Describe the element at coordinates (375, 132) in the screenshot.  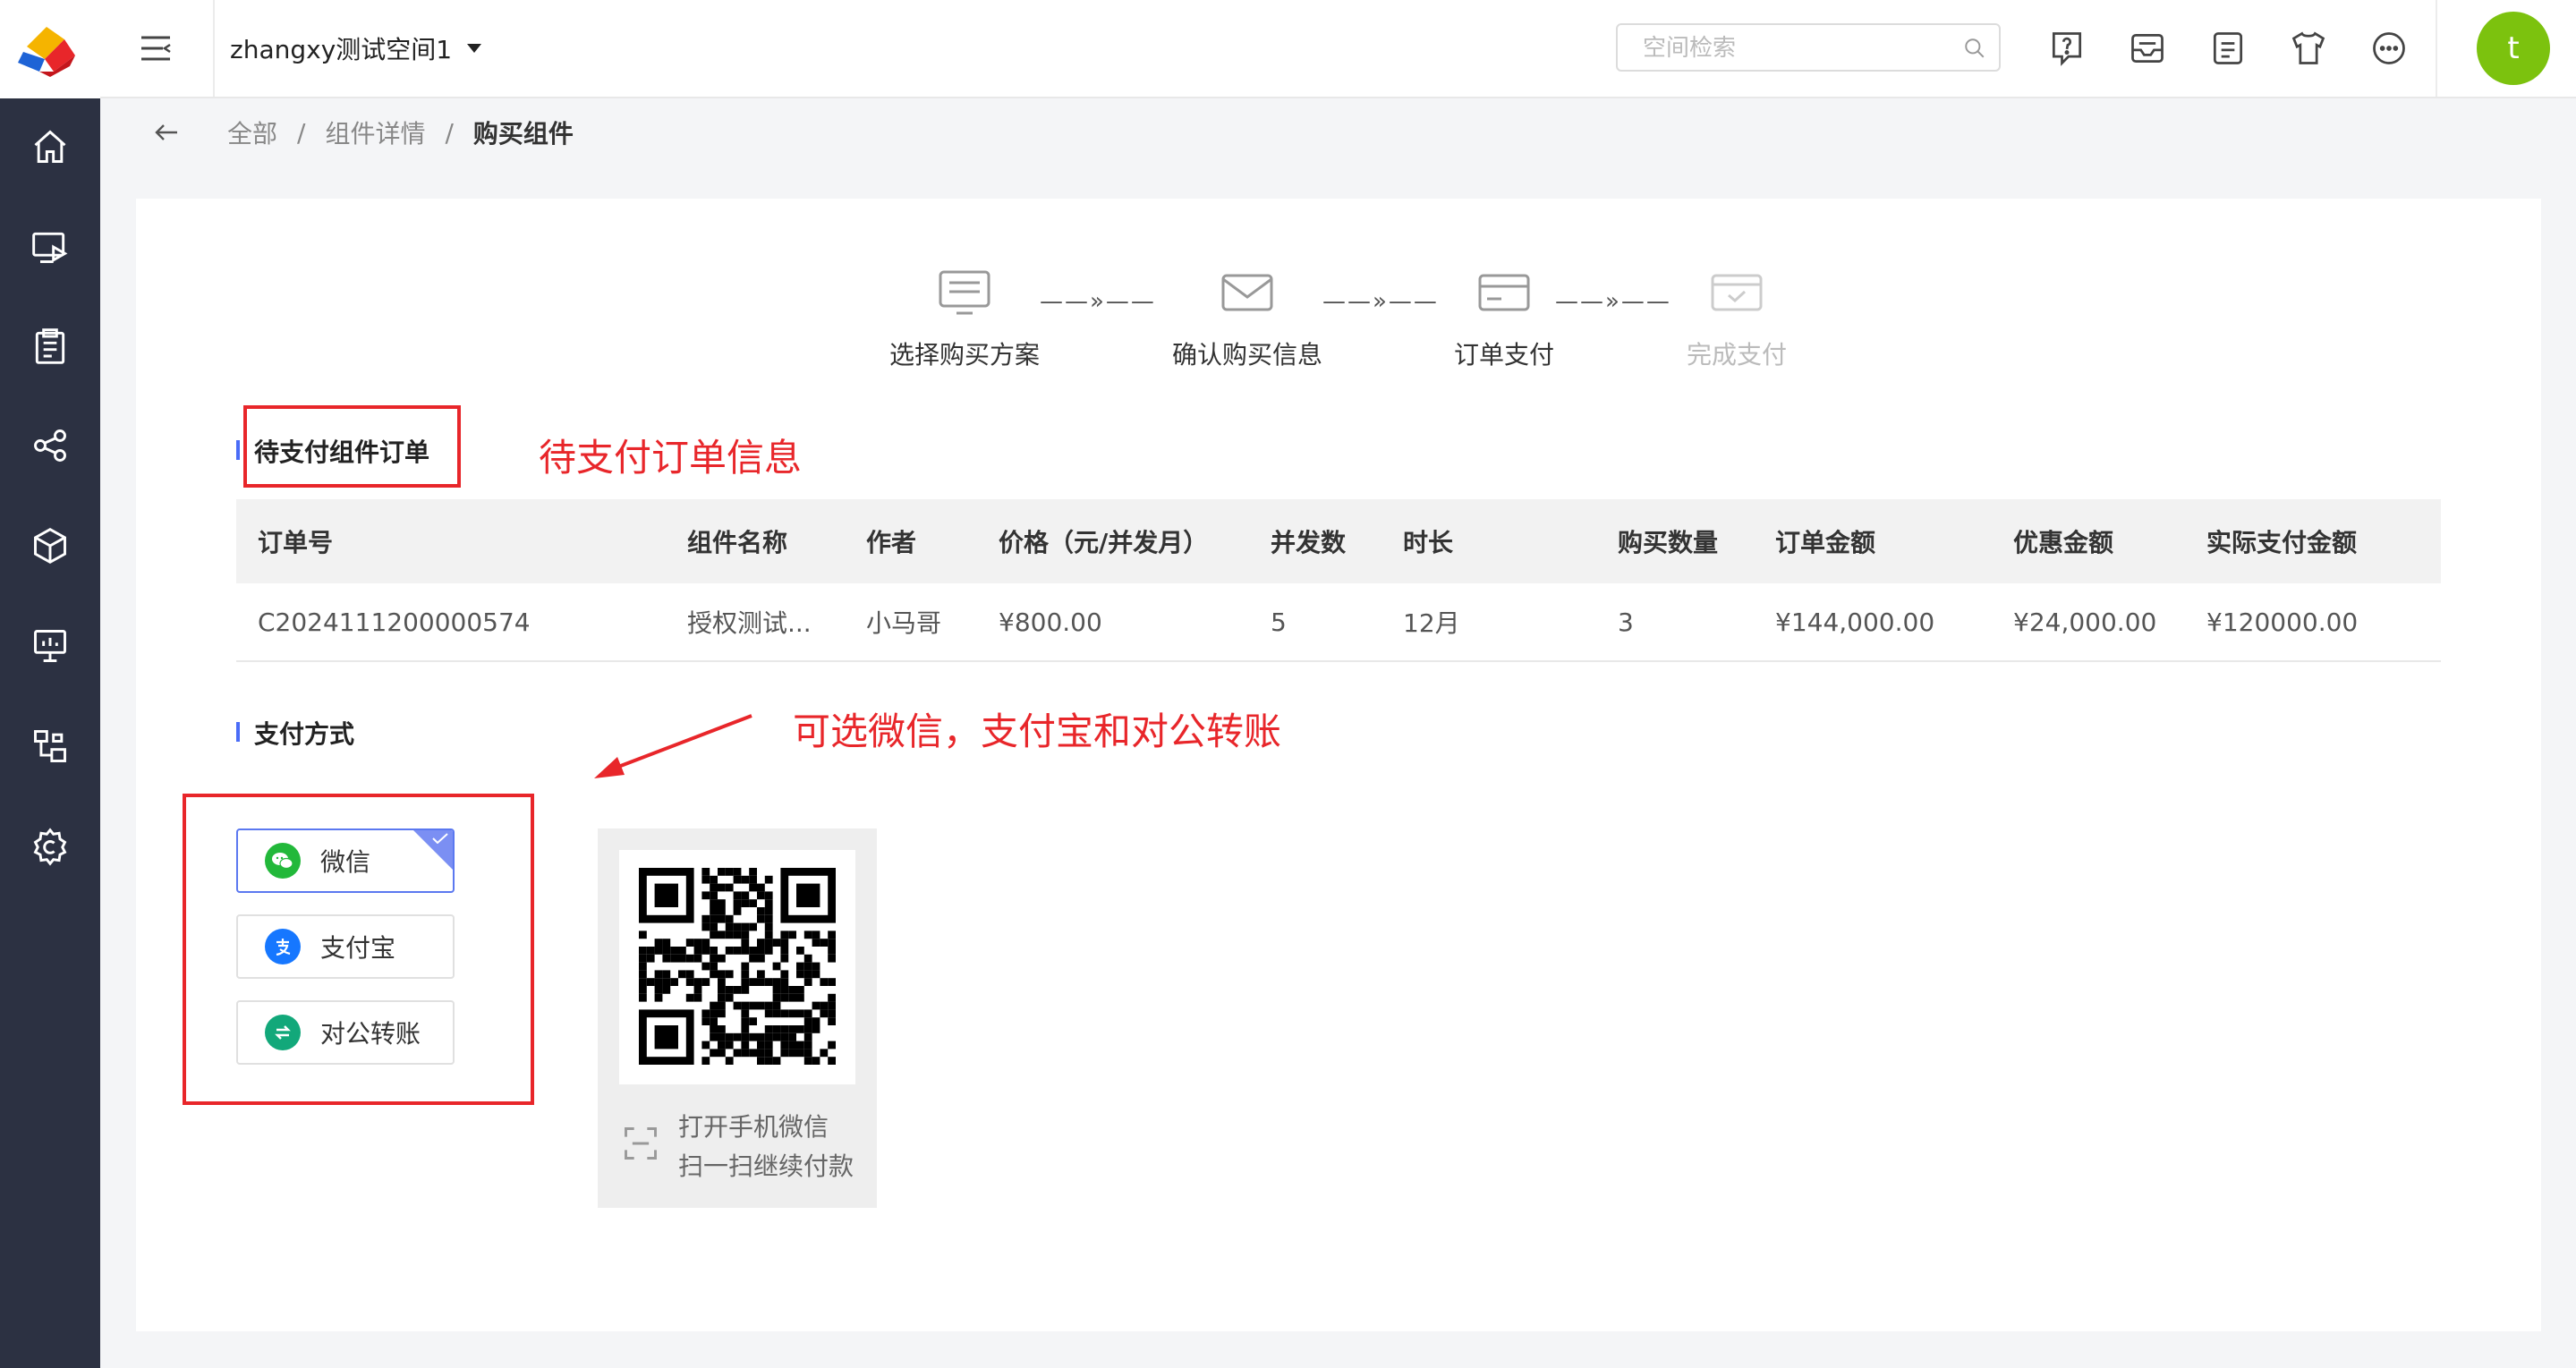
I see `breadcrumb-item-component-detail: 组件详情` at that location.